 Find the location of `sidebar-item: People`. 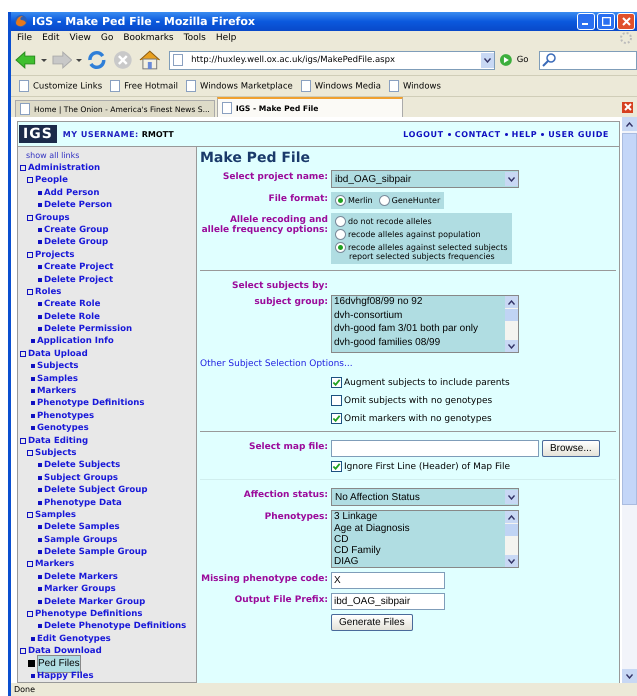

sidebar-item: People is located at coordinates (51, 180).